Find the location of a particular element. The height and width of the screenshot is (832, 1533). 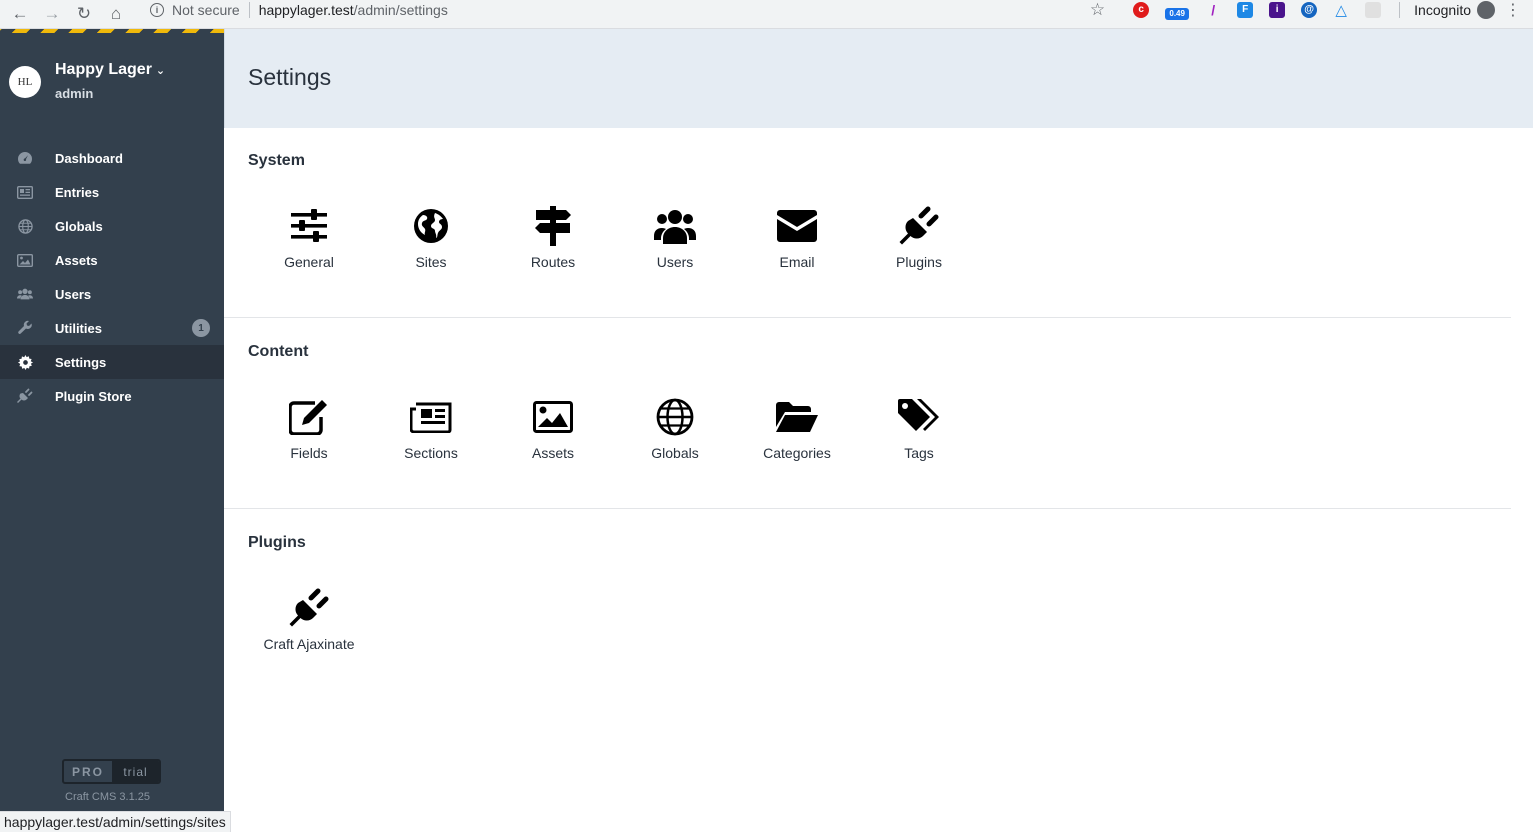

extension-at-icon: @ is located at coordinates (1309, 9).